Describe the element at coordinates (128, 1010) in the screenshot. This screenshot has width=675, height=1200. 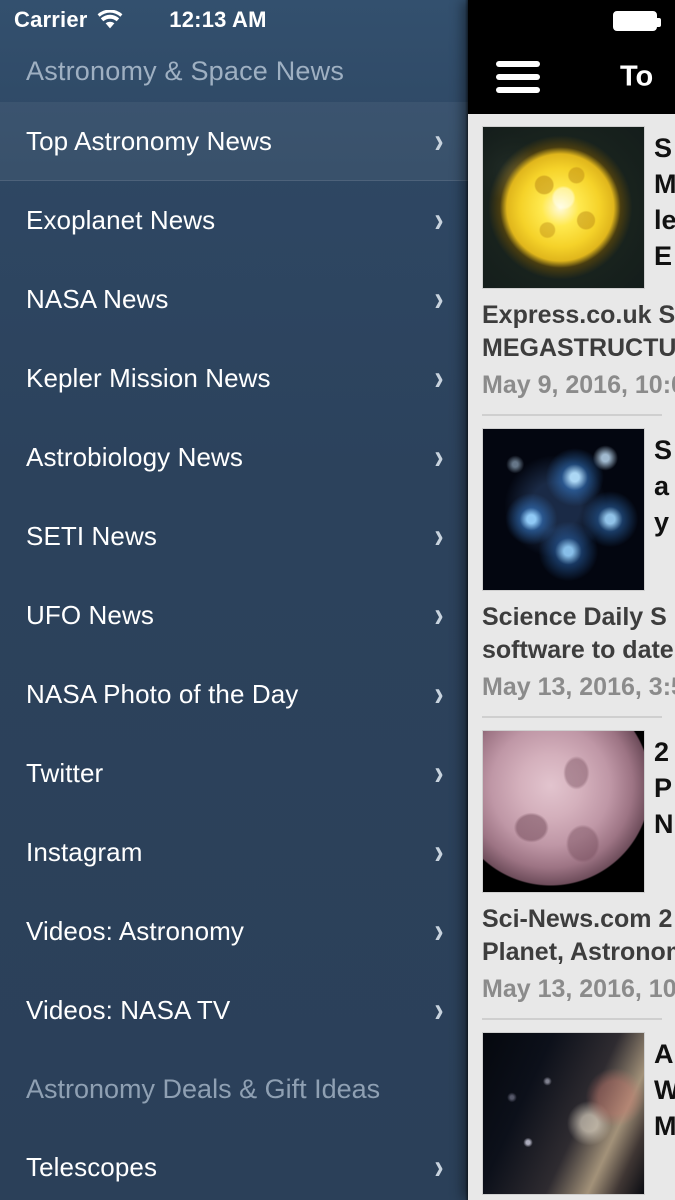
I see `sidebar-item-label: Videos: NASA TV` at that location.